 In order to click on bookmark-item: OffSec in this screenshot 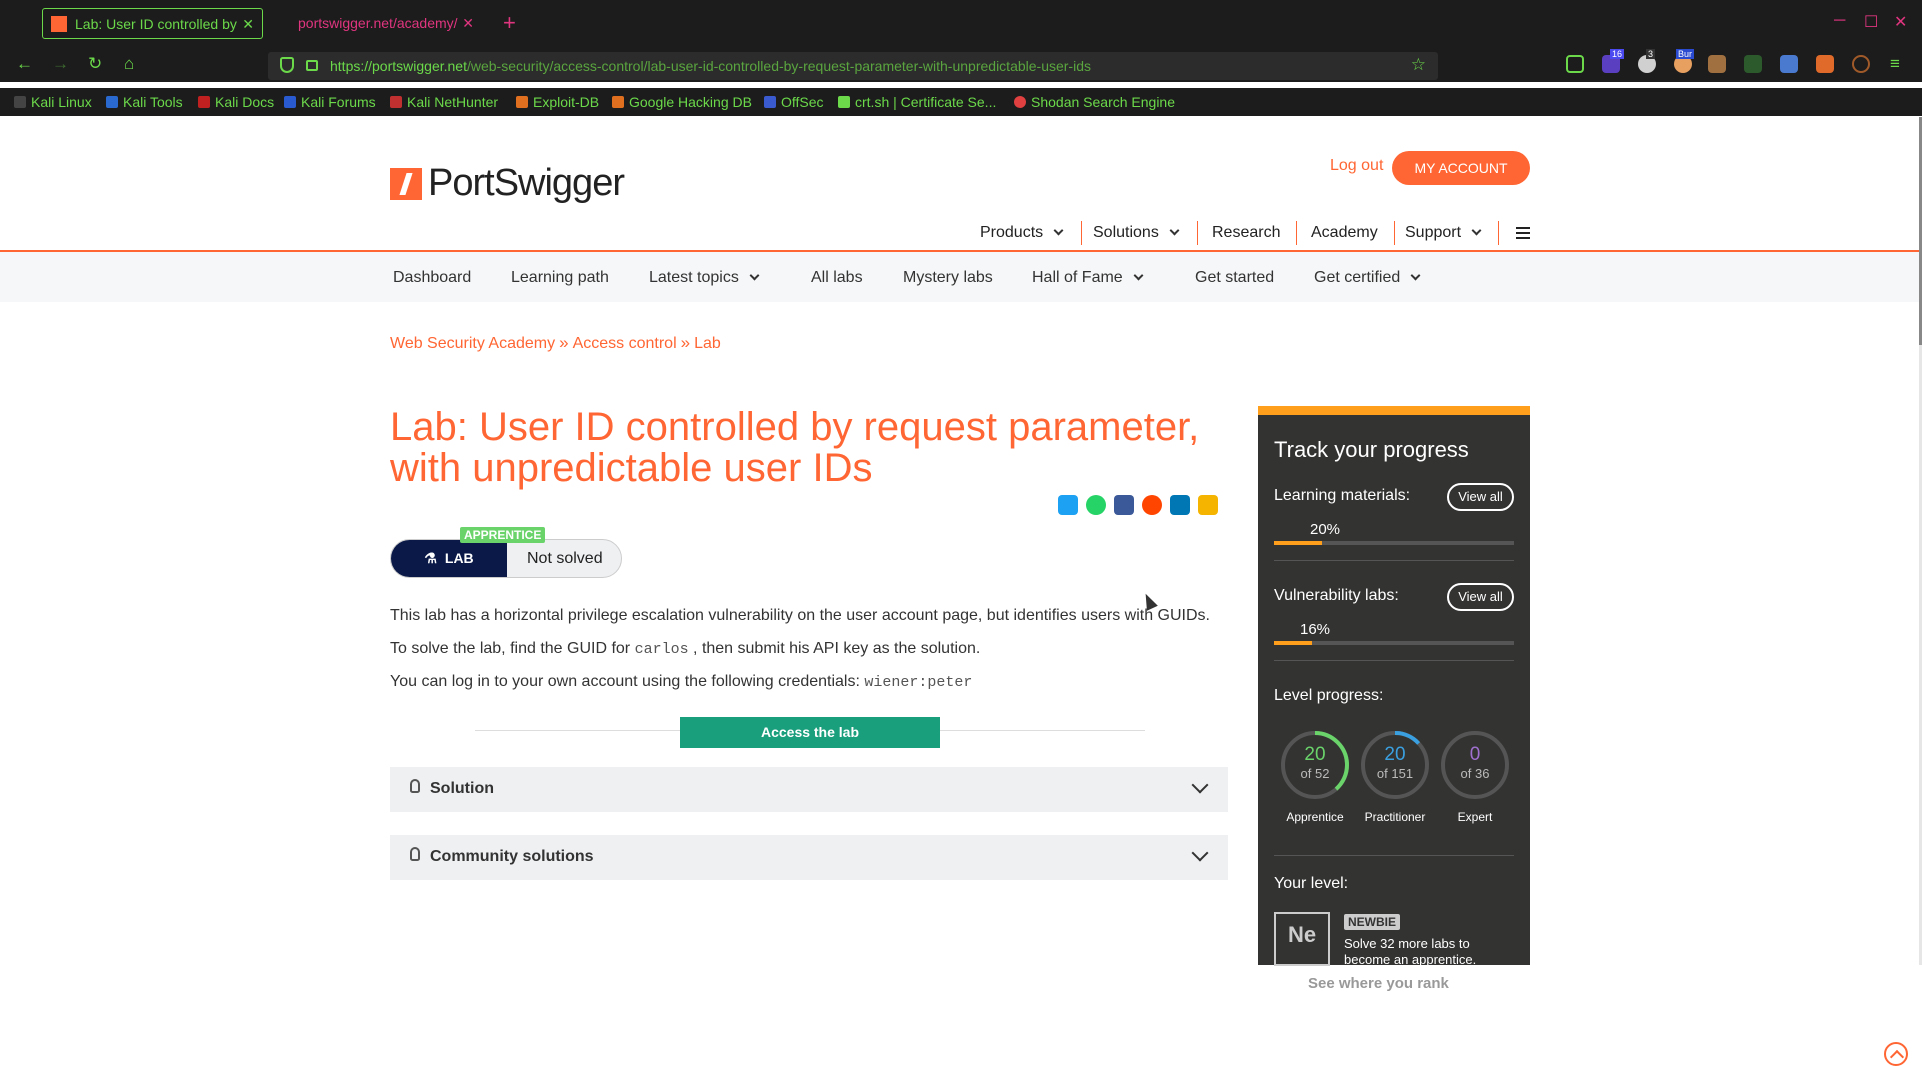, I will do `click(794, 102)`.